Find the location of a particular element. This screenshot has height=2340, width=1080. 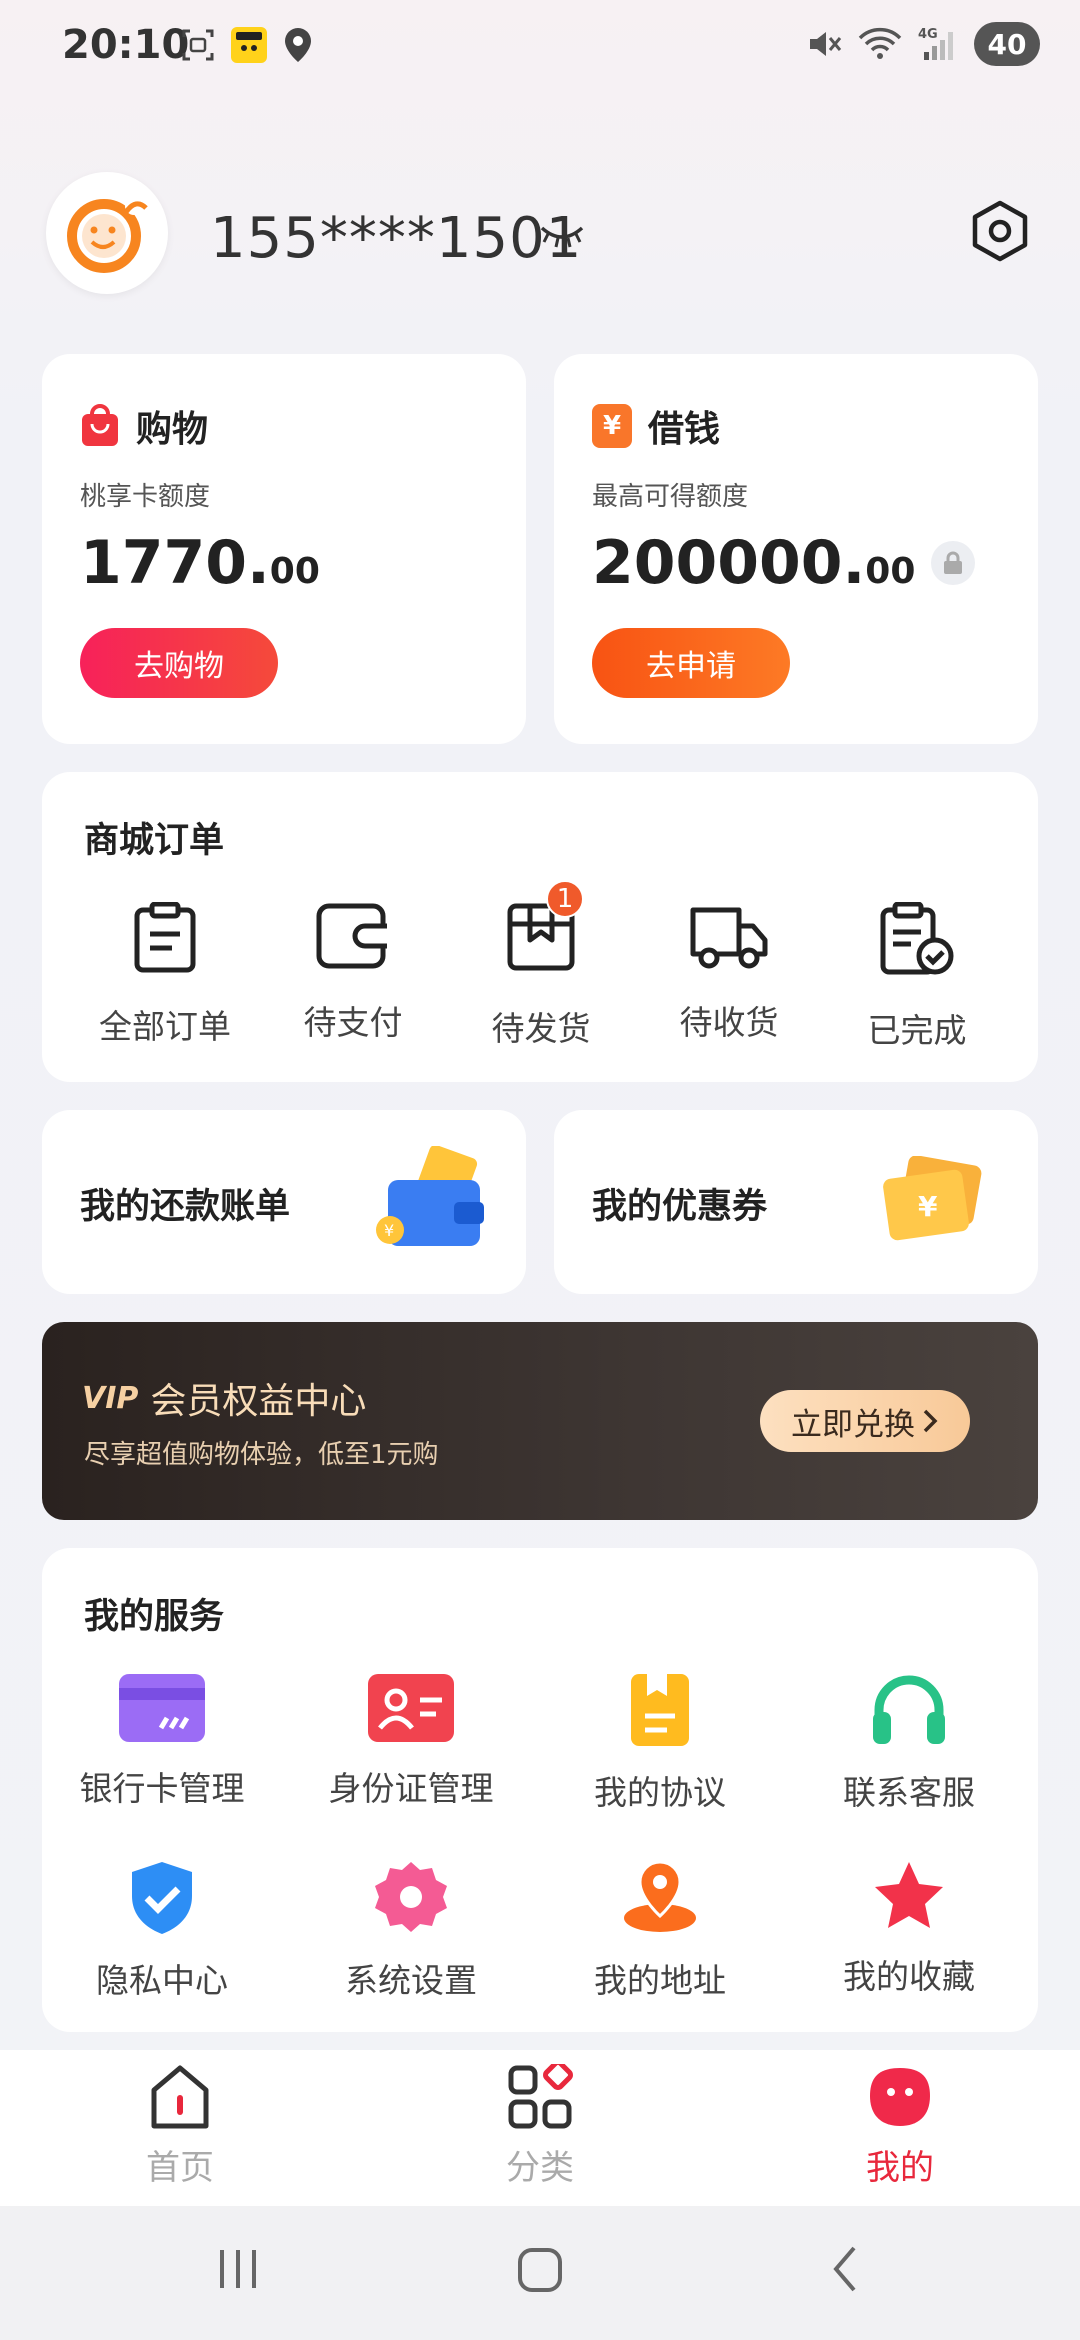

tab-mine: 我的 is located at coordinates (900, 2126).